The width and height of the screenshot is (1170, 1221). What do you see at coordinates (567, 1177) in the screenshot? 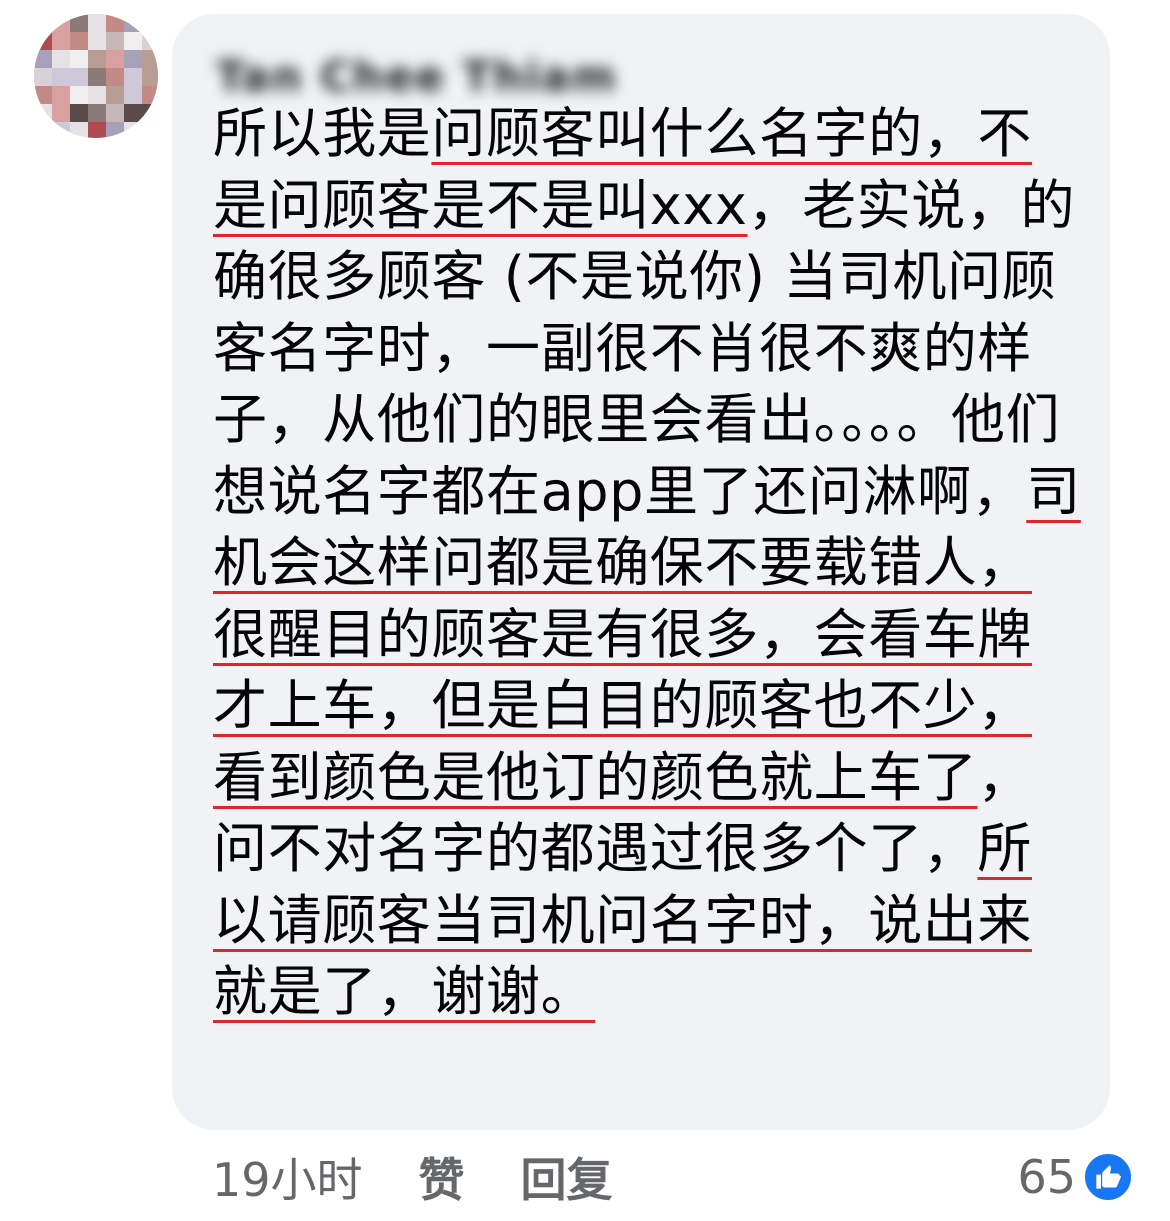
I see `reply-button: 回复` at bounding box center [567, 1177].